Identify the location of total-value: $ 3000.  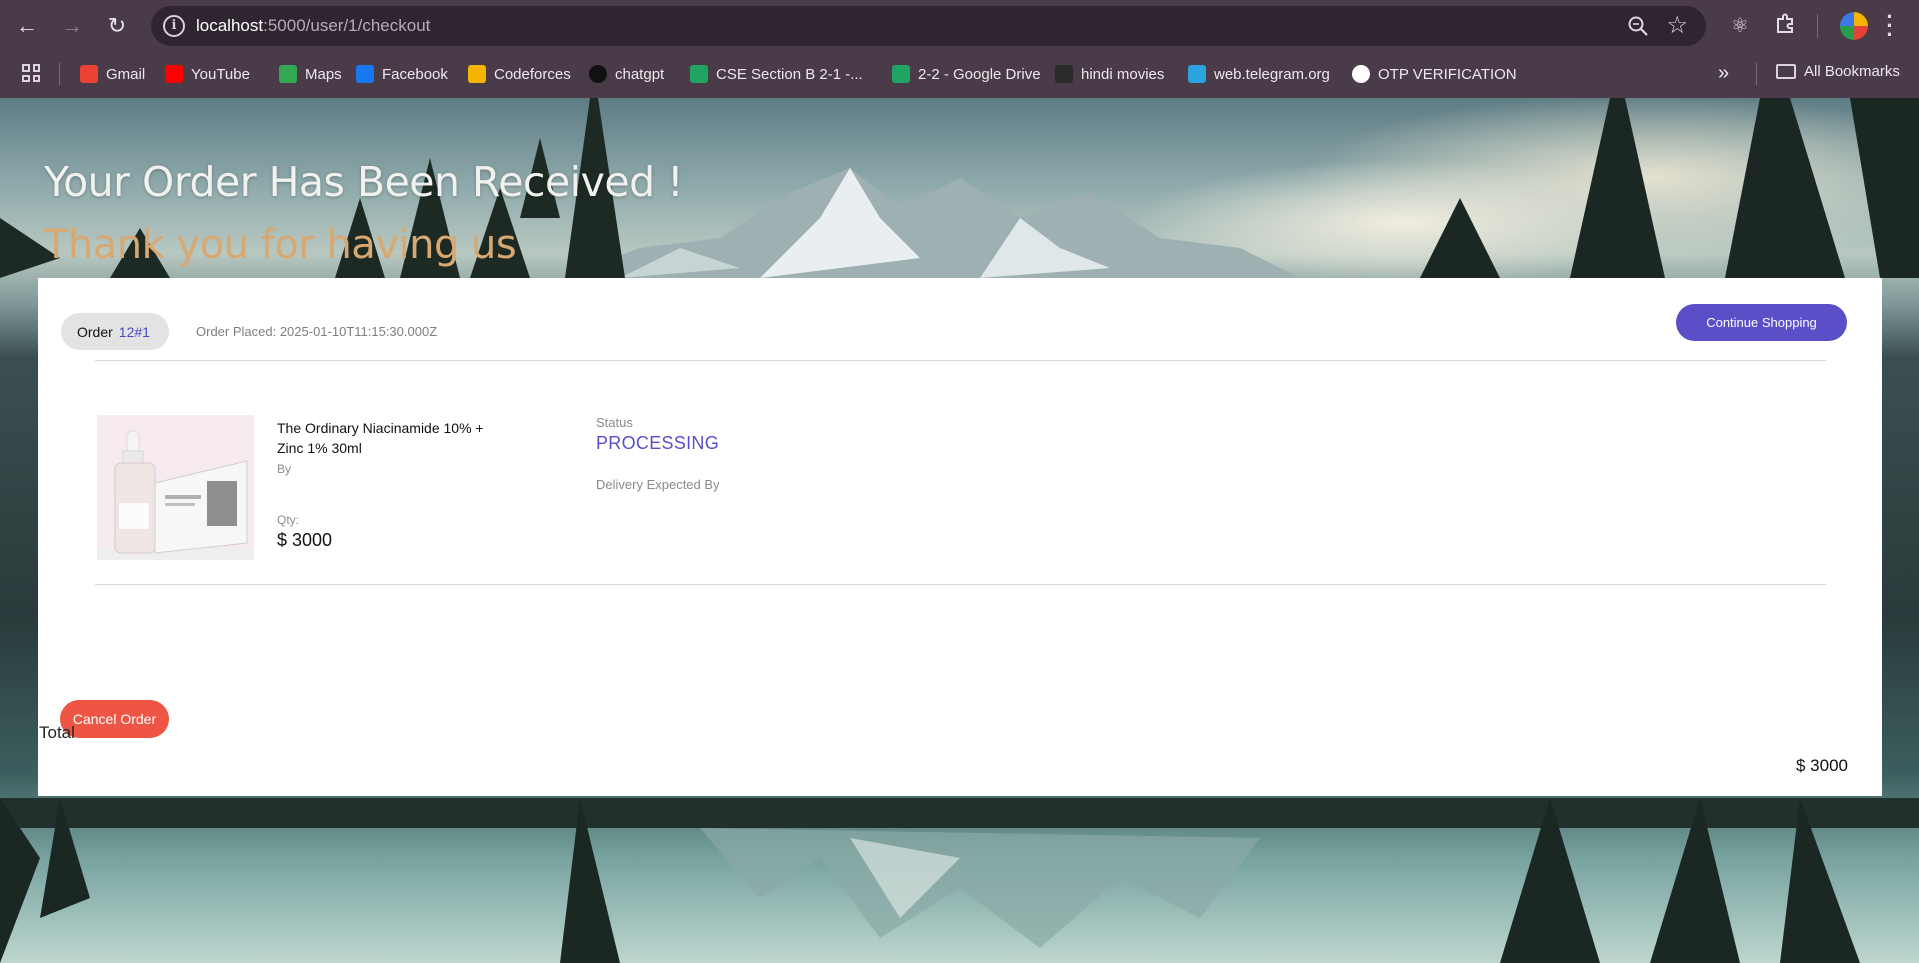
(1822, 765).